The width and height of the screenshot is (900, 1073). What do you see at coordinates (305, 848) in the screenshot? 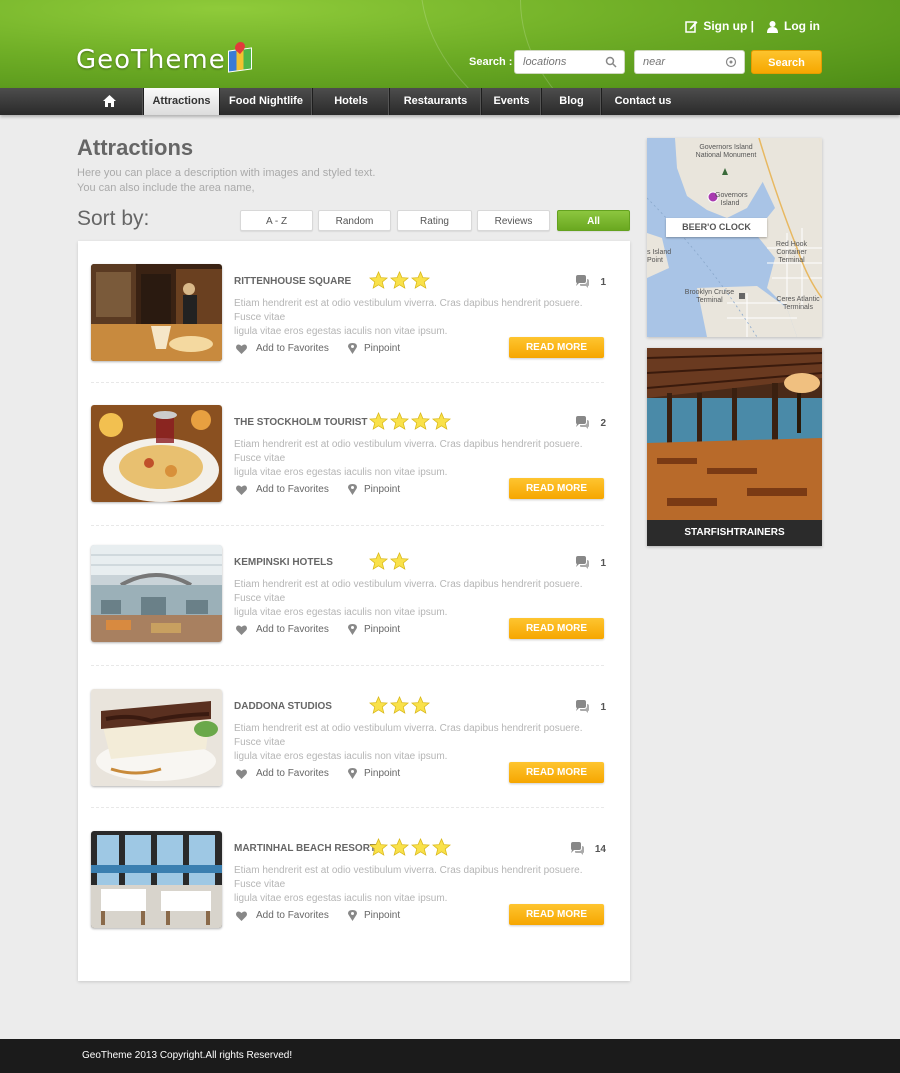
I see `listing-title: MARTINHAL BEACH RESORT` at bounding box center [305, 848].